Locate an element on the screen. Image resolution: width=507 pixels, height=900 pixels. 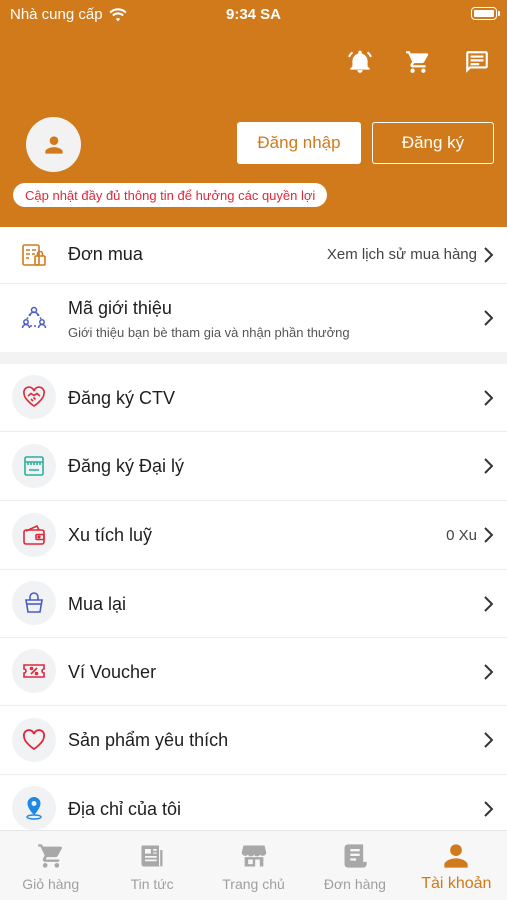
menu-item-label: Đăng ký Đại lý is located at coordinates (126, 466).